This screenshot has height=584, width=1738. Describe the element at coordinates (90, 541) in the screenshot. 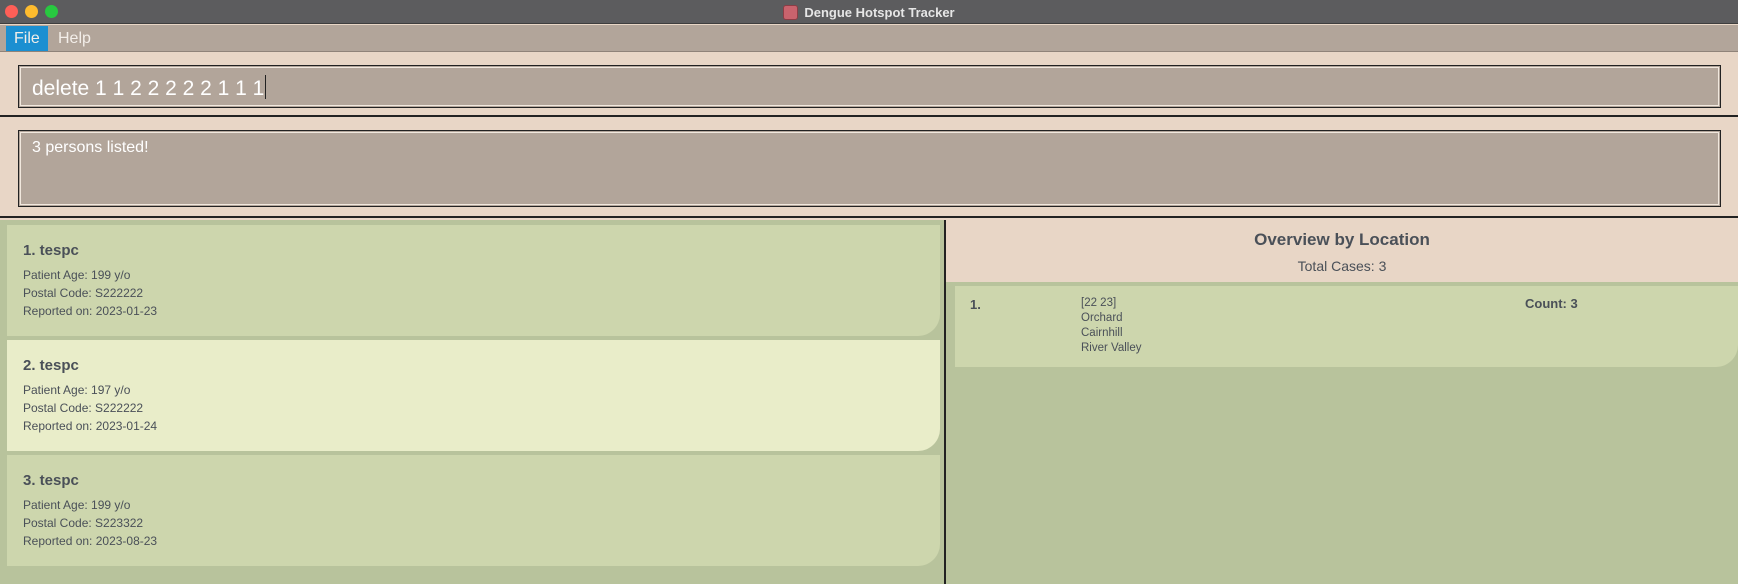

I see `person-reported: Reported on: 2023-08-23` at that location.